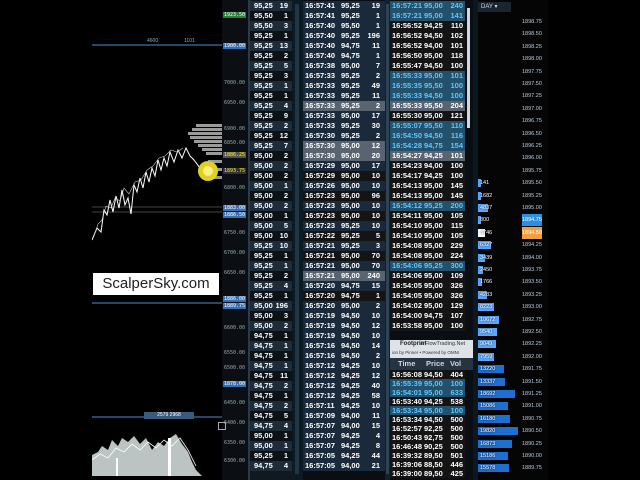 The image size is (640, 480). Describe the element at coordinates (271, 246) in the screenshot. I see `dom-row: 95,25 10` at that location.